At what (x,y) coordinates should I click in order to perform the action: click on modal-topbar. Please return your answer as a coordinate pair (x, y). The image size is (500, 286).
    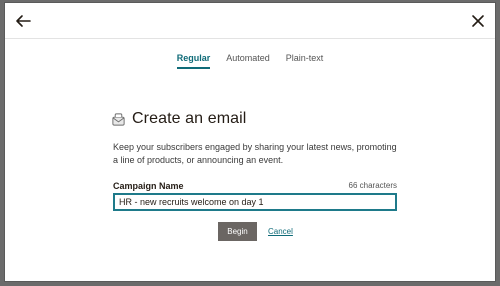
    Looking at the image, I should click on (250, 21).